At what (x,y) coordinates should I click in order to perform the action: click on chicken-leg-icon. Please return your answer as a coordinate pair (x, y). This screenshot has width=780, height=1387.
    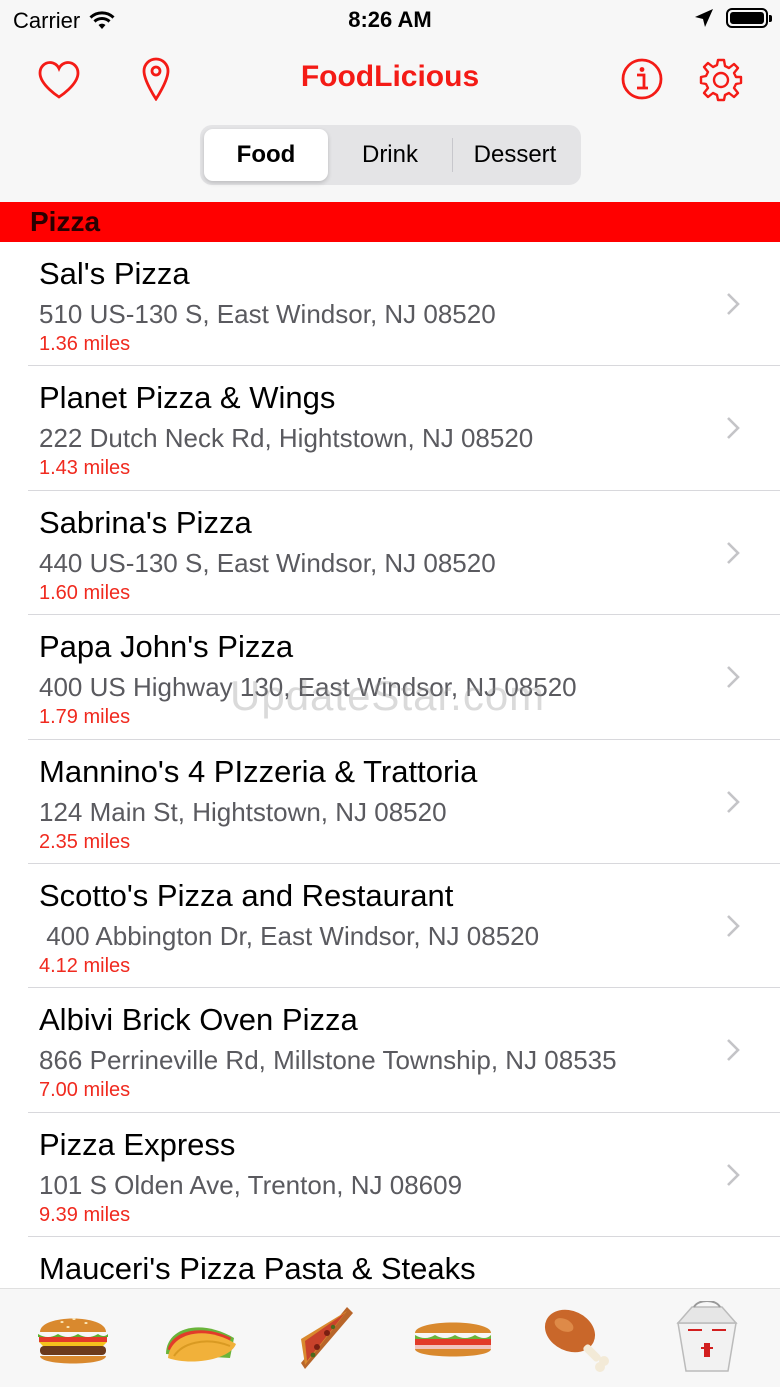
    Looking at the image, I should click on (580, 1338).